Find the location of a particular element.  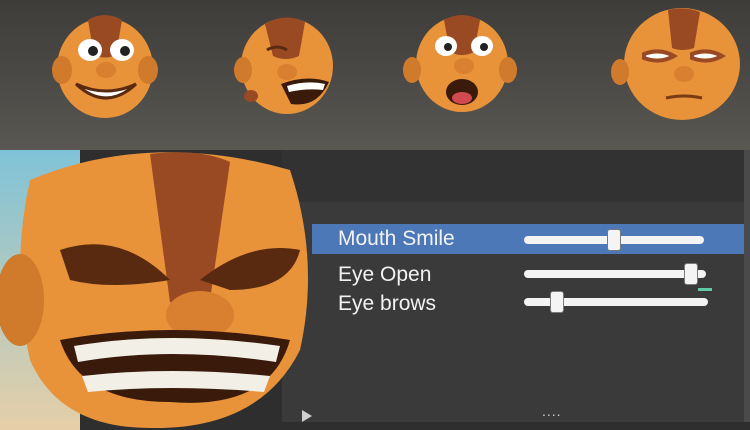

grumpy-head-illustration is located at coordinates (675, 64).